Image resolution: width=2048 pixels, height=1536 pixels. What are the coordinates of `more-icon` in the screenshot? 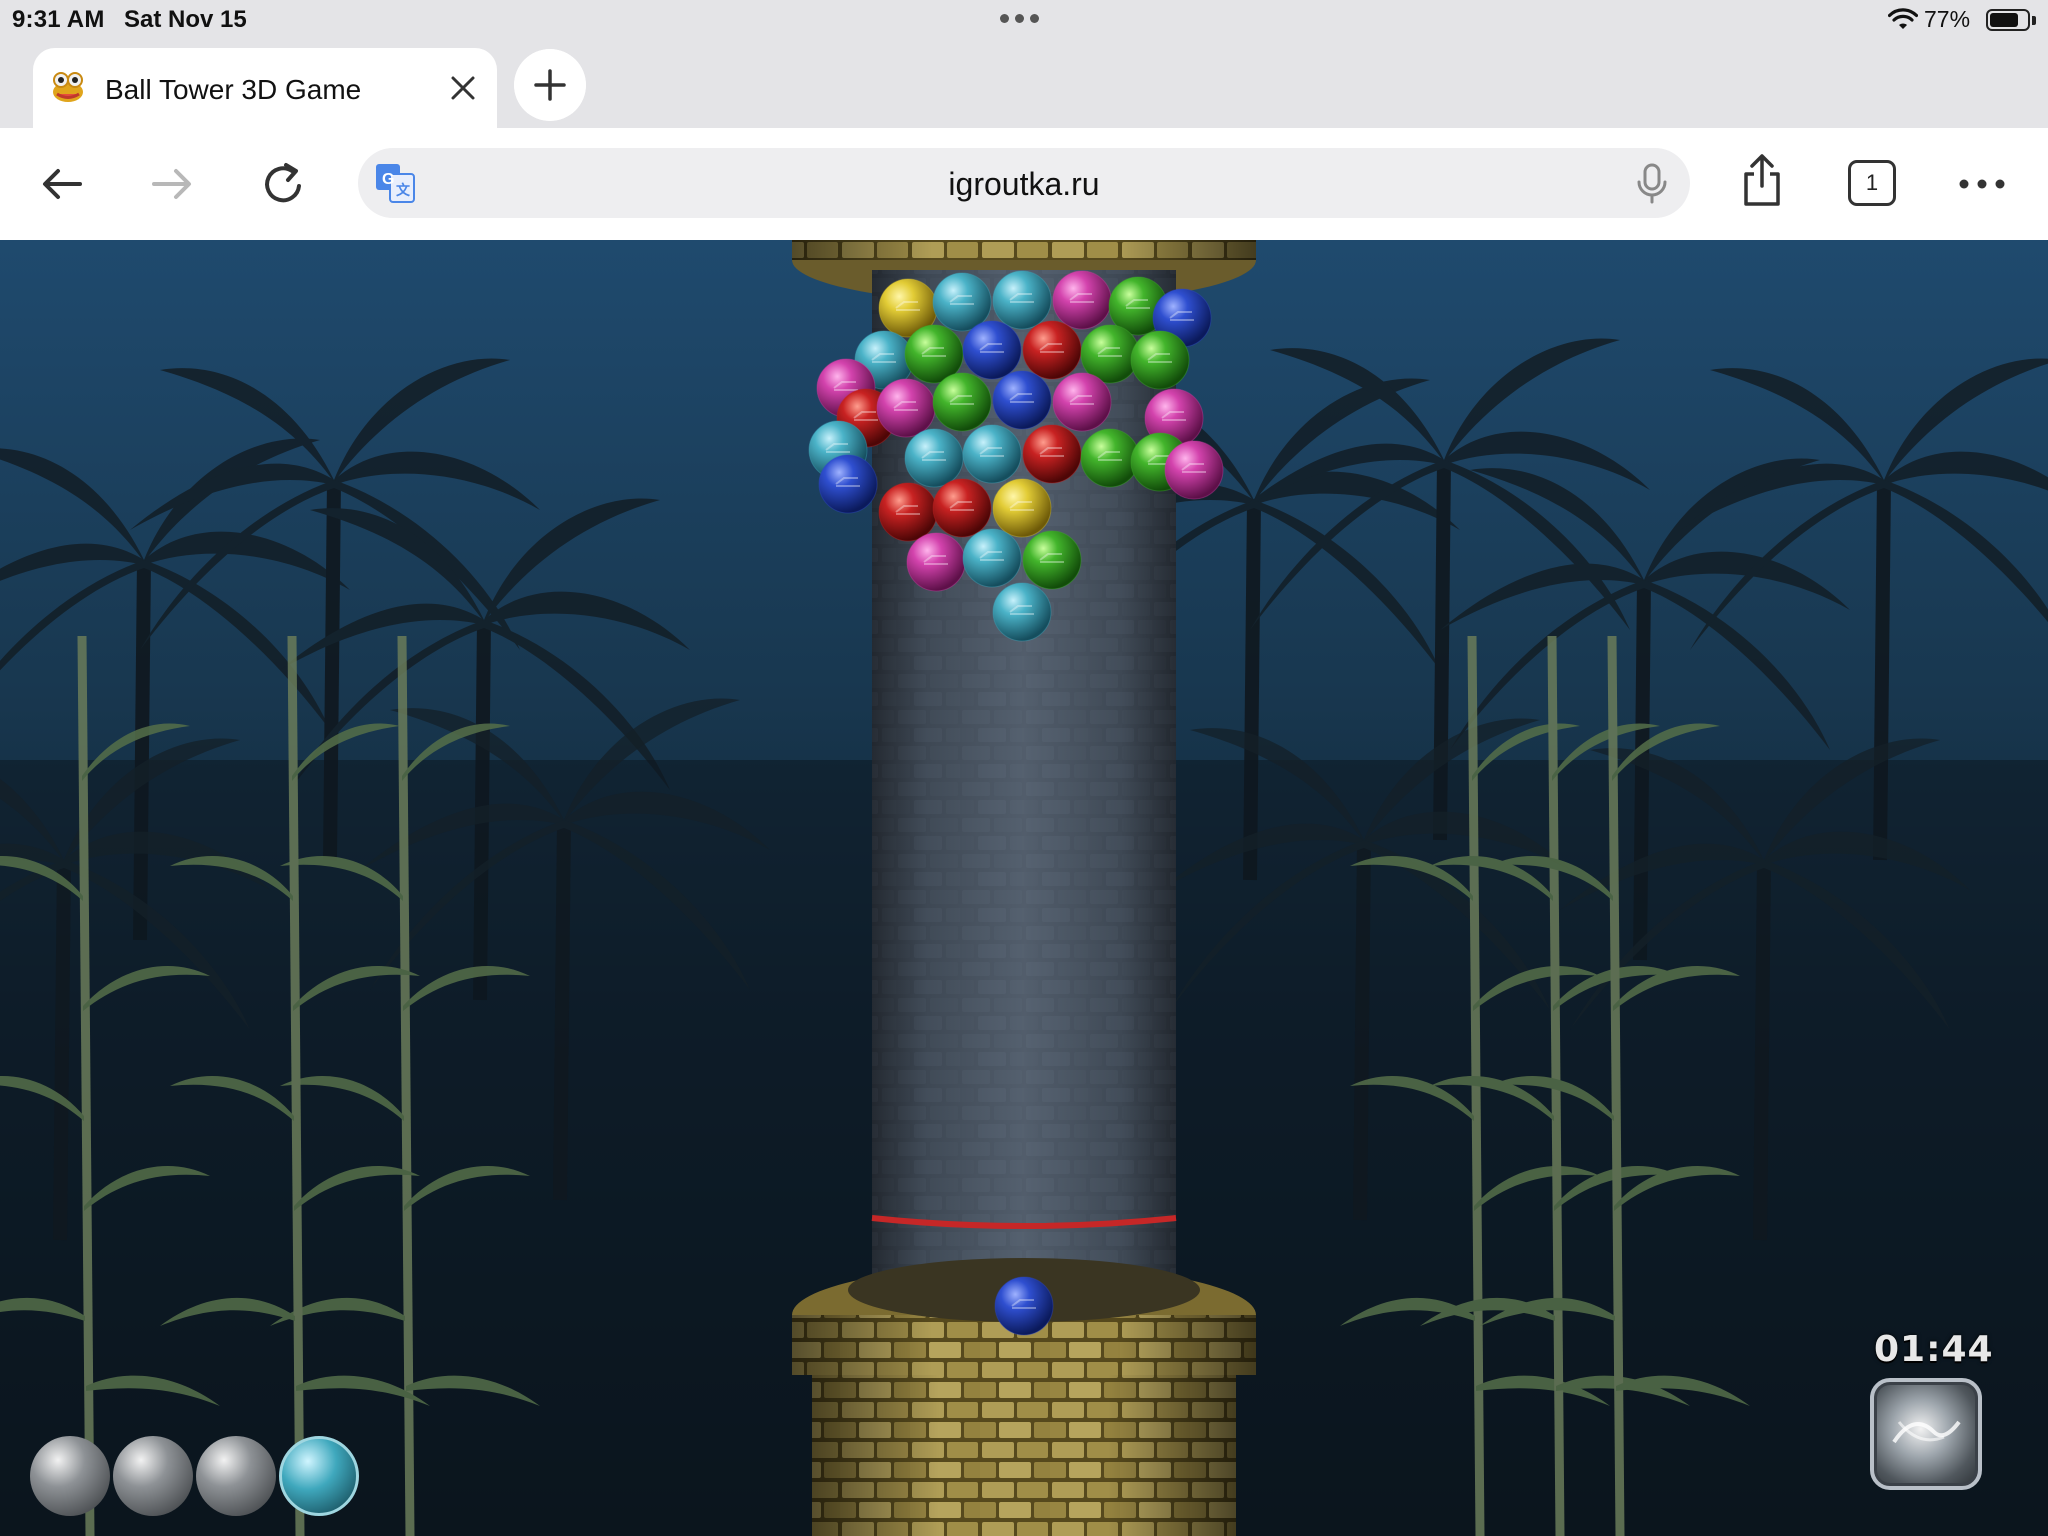 It's located at (1982, 184).